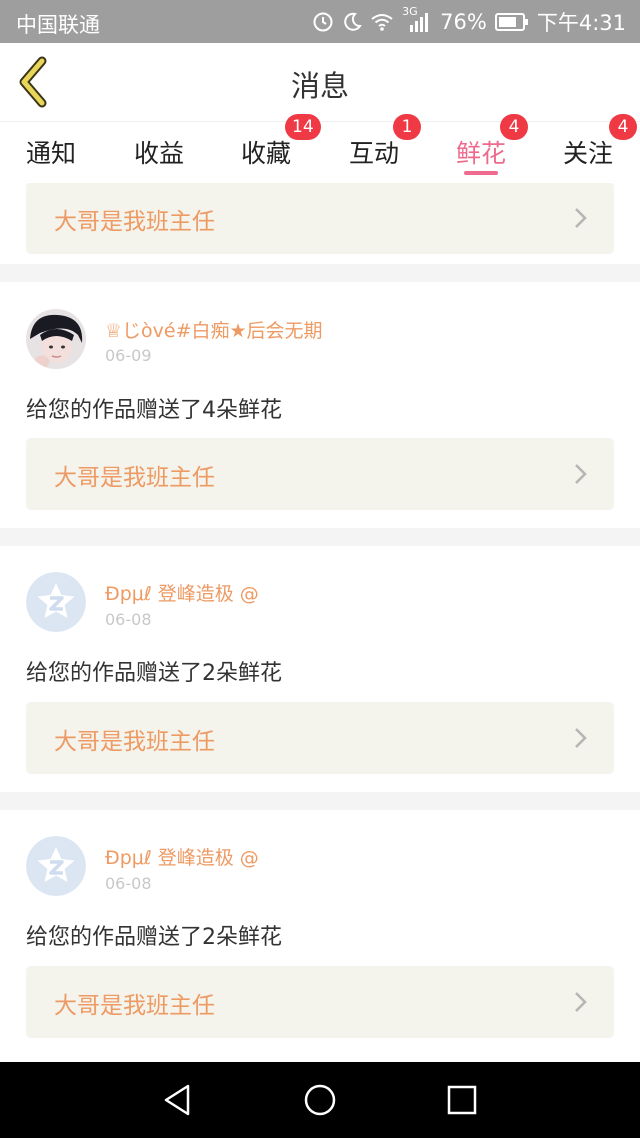 The width and height of the screenshot is (640, 1138). I want to click on status-bar: 中国联通 3G 76% 下午4:31, so click(320, 21).